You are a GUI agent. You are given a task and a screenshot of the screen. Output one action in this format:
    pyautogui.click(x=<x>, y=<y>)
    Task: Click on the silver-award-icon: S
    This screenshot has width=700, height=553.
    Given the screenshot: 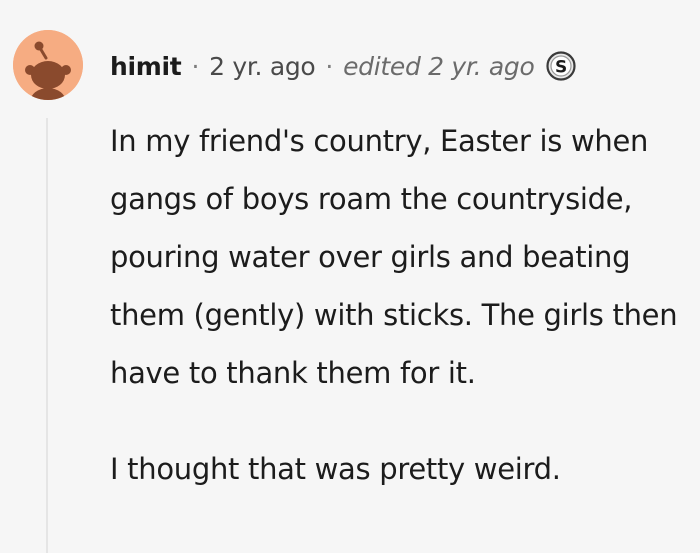 What is the action you would take?
    pyautogui.click(x=561, y=66)
    